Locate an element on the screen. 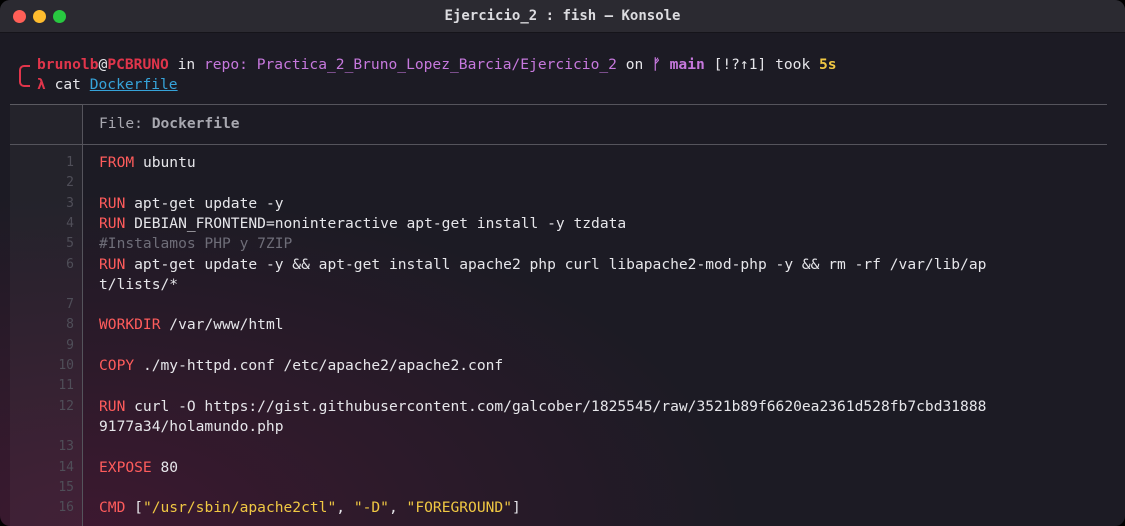 Image resolution: width=1125 pixels, height=526 pixels. prompt-user: brunolb is located at coordinates (68, 64).